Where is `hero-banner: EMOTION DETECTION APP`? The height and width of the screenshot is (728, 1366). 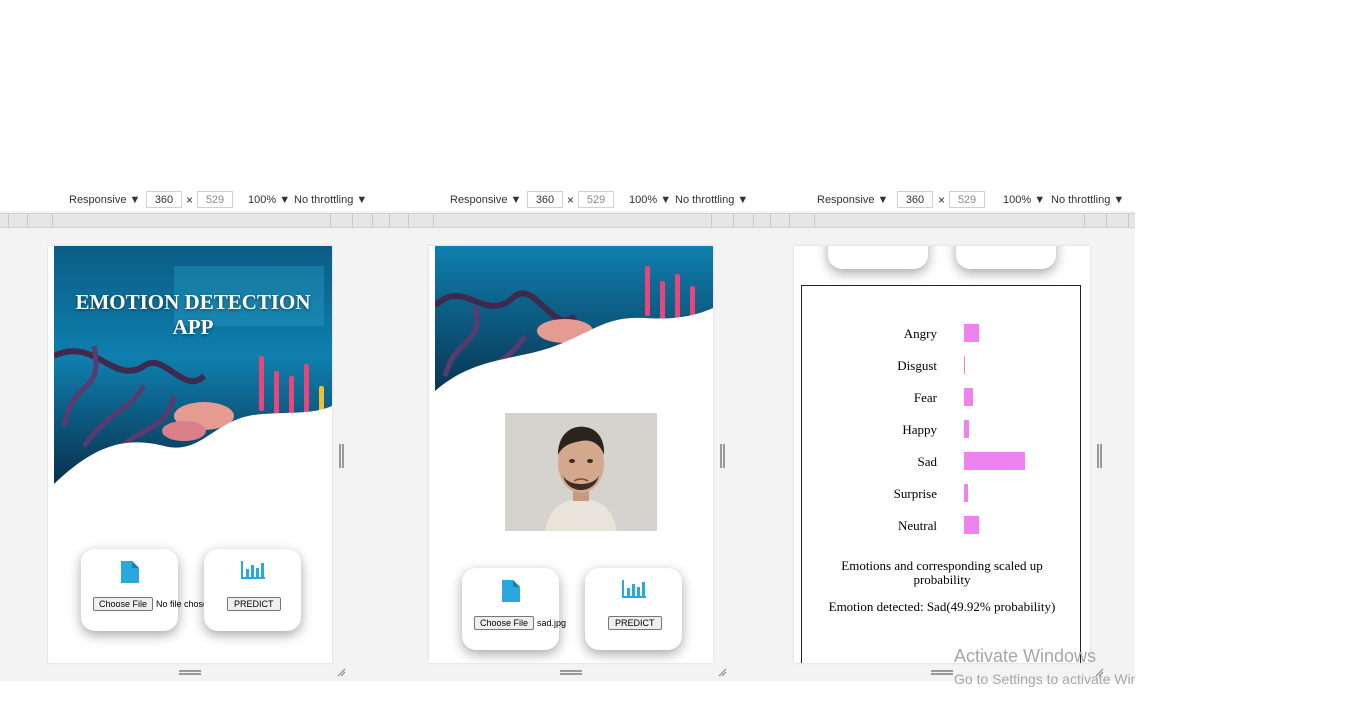
hero-banner: EMOTION DETECTION APP is located at coordinates (192, 370).